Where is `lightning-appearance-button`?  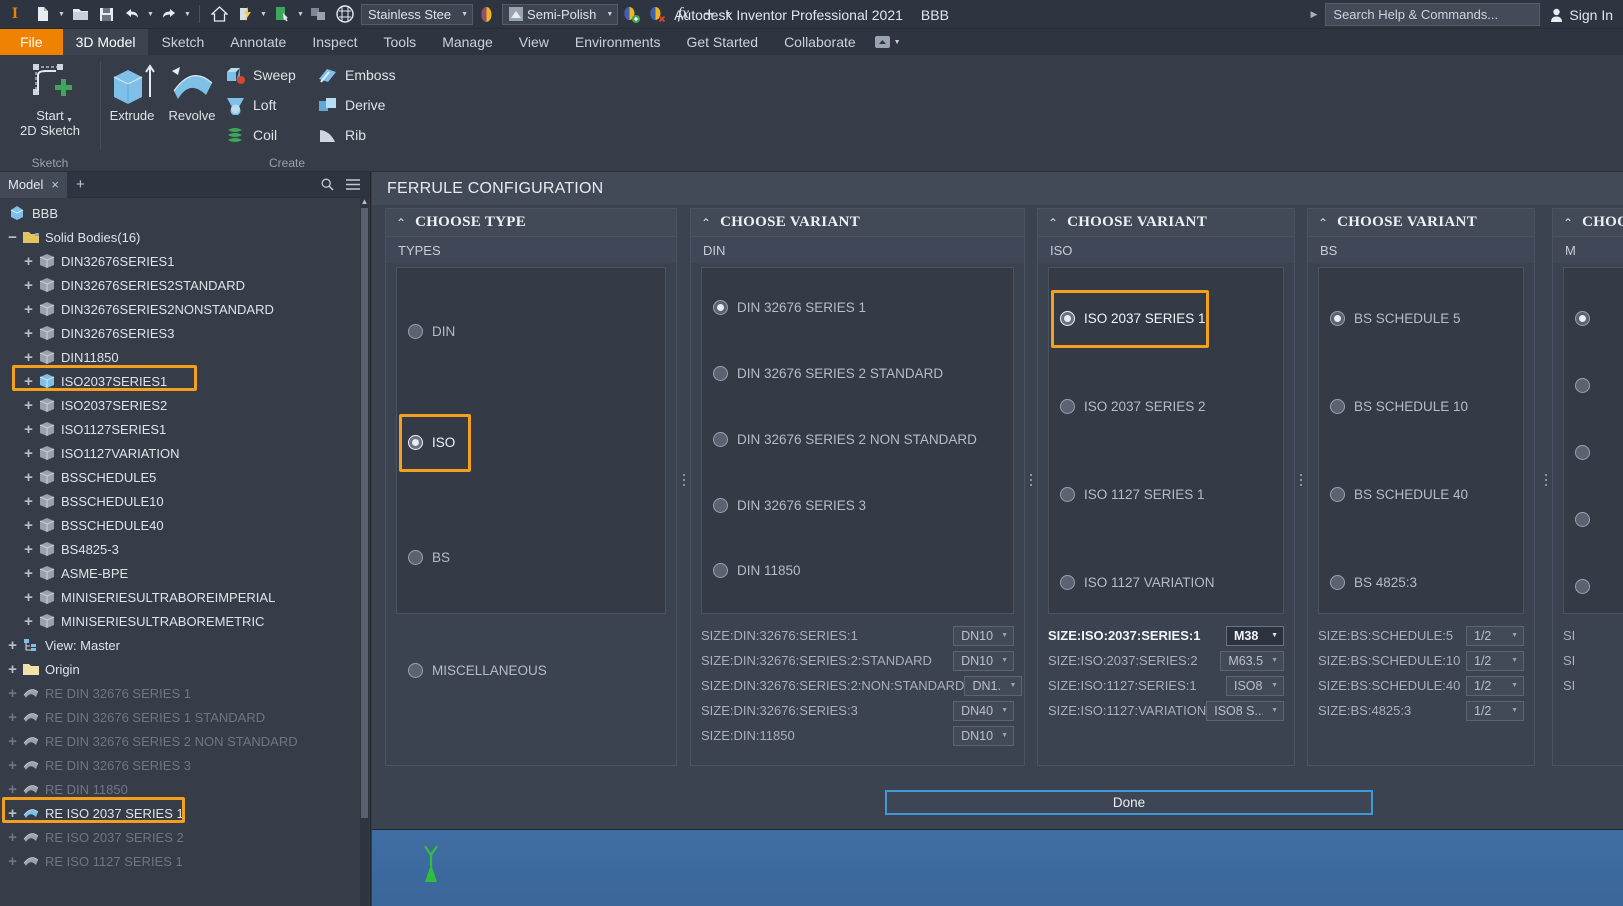
lightning-appearance-button is located at coordinates (245, 14).